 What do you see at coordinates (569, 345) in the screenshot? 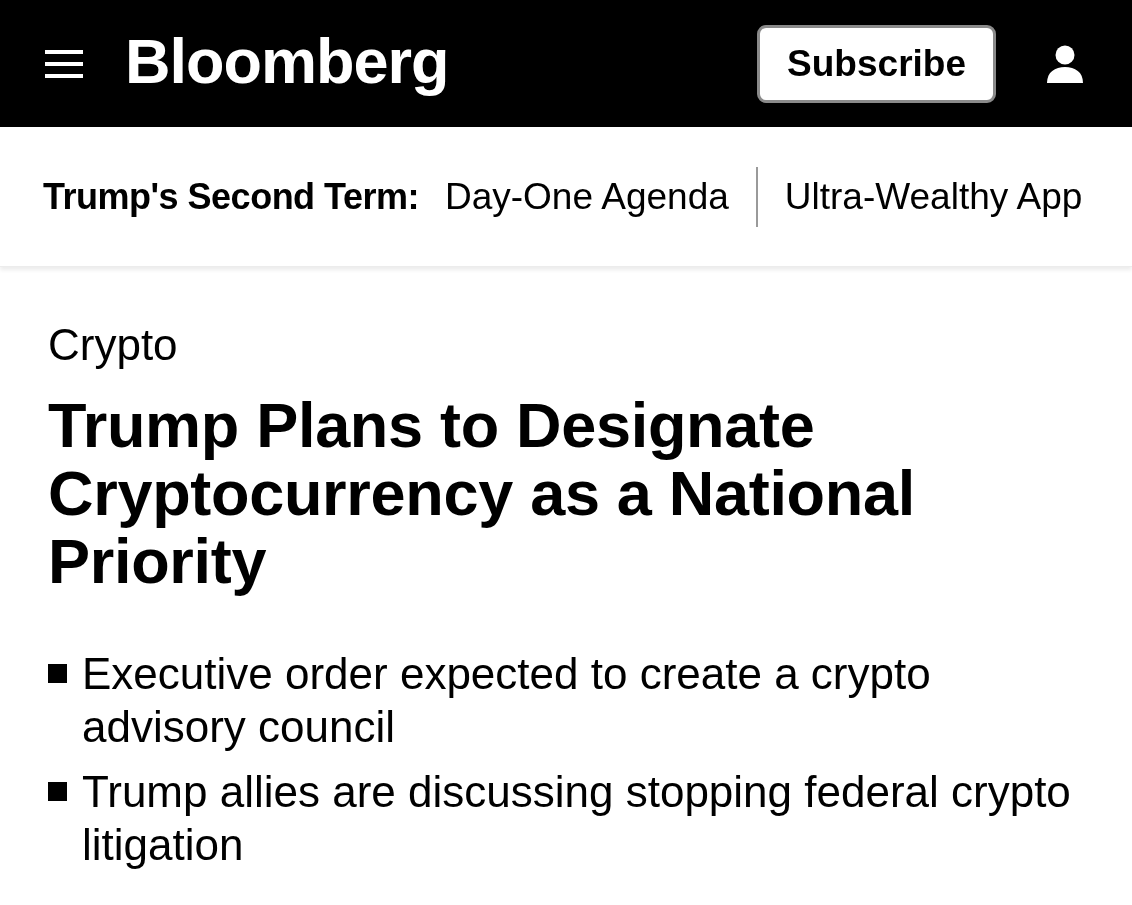
I see `section-label: Crypto` at bounding box center [569, 345].